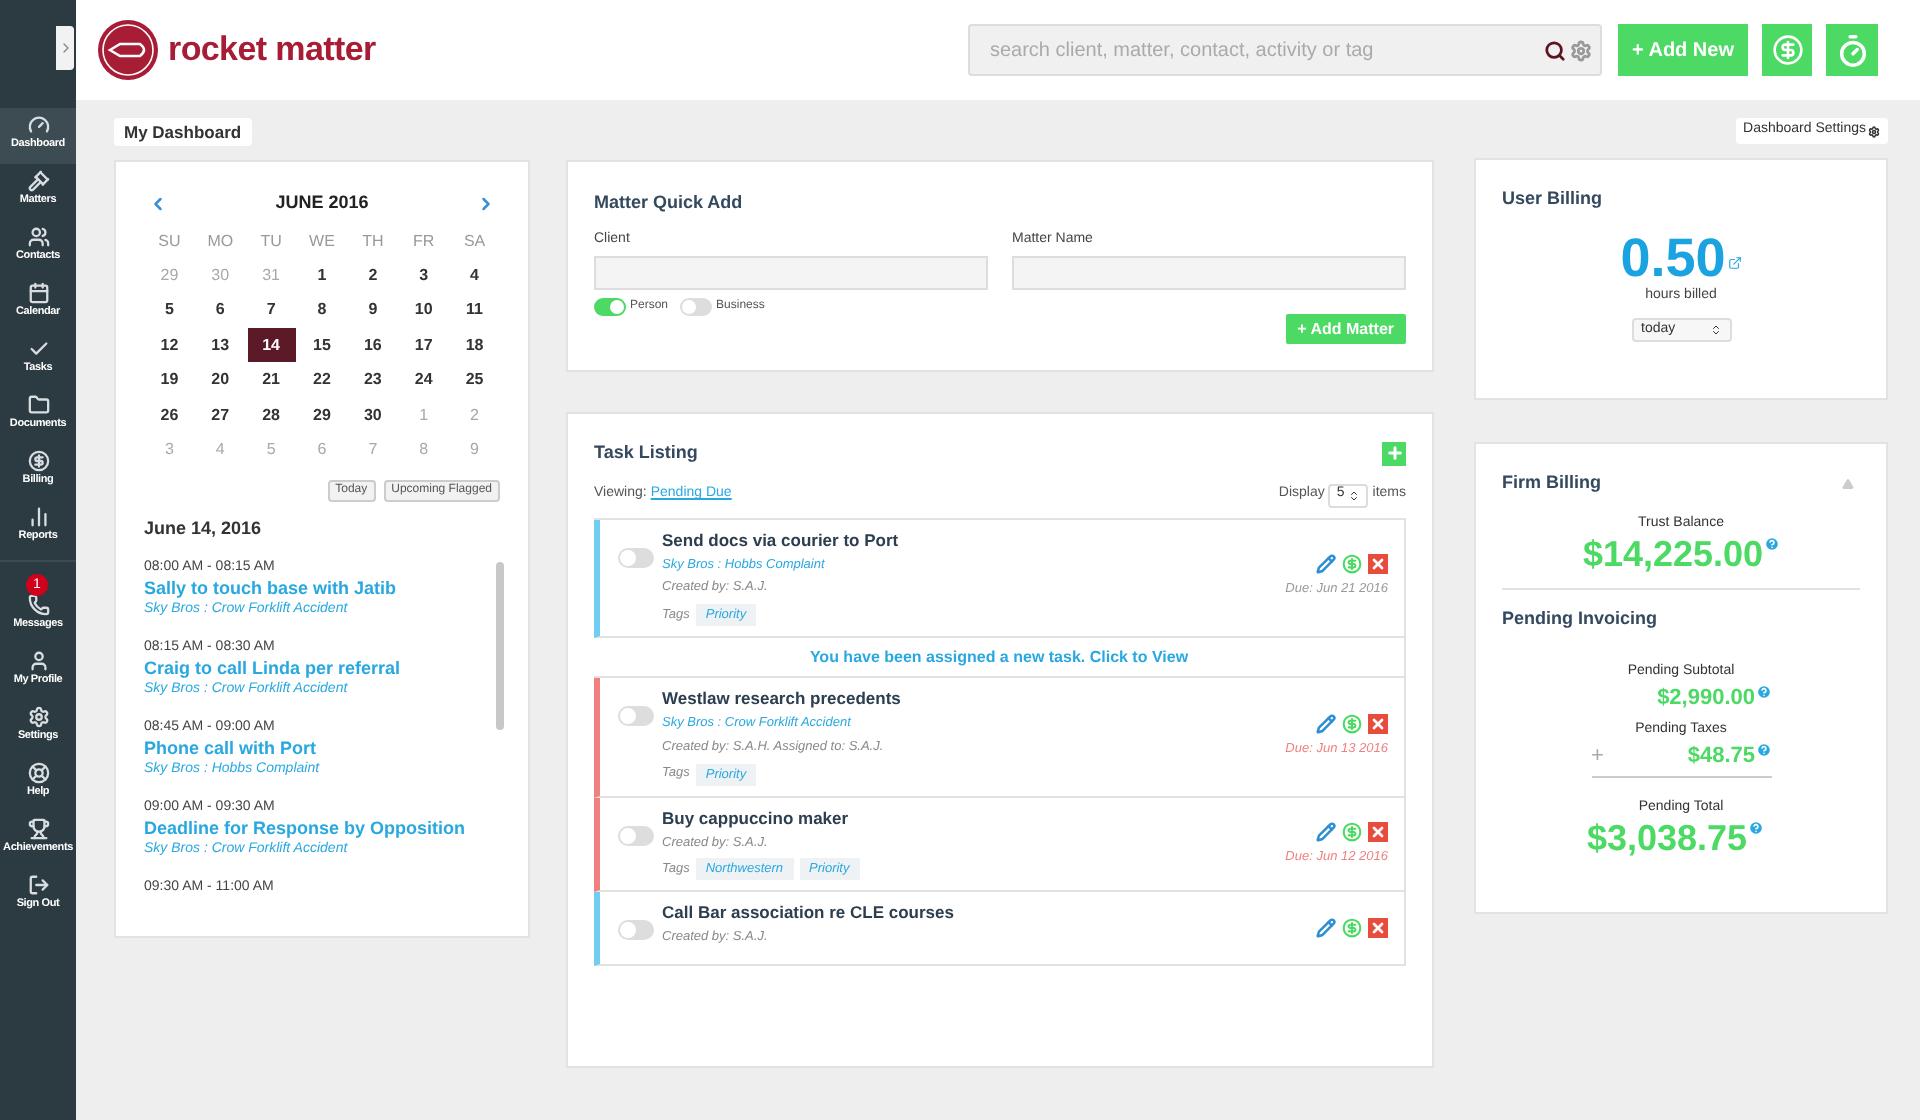 This screenshot has width=1920, height=1120. I want to click on calendar-day: 11, so click(474, 309).